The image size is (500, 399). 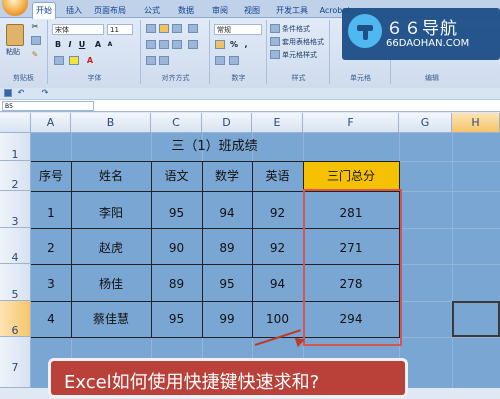 What do you see at coordinates (111, 123) in the screenshot?
I see `column-header-b: B` at bounding box center [111, 123].